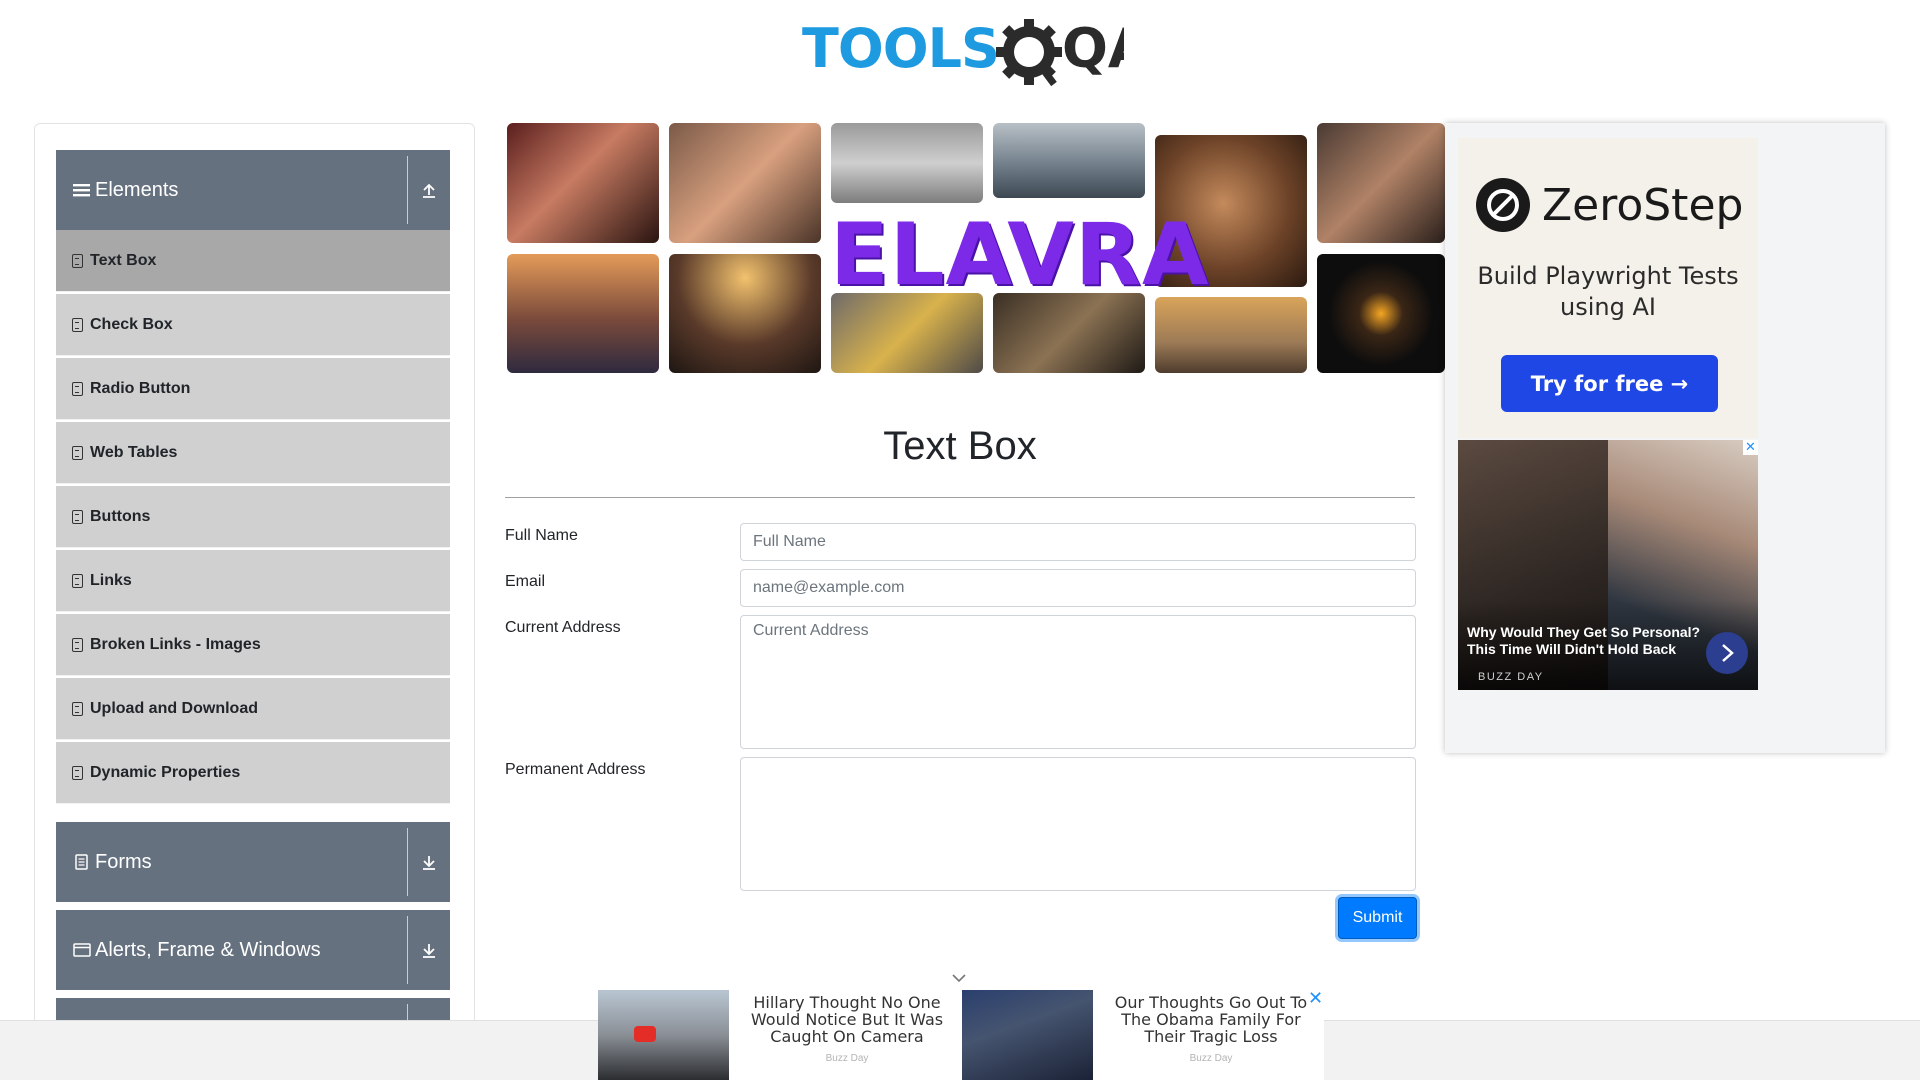 This screenshot has width=1920, height=1080. What do you see at coordinates (1377, 918) in the screenshot?
I see `submit-button: Submit` at bounding box center [1377, 918].